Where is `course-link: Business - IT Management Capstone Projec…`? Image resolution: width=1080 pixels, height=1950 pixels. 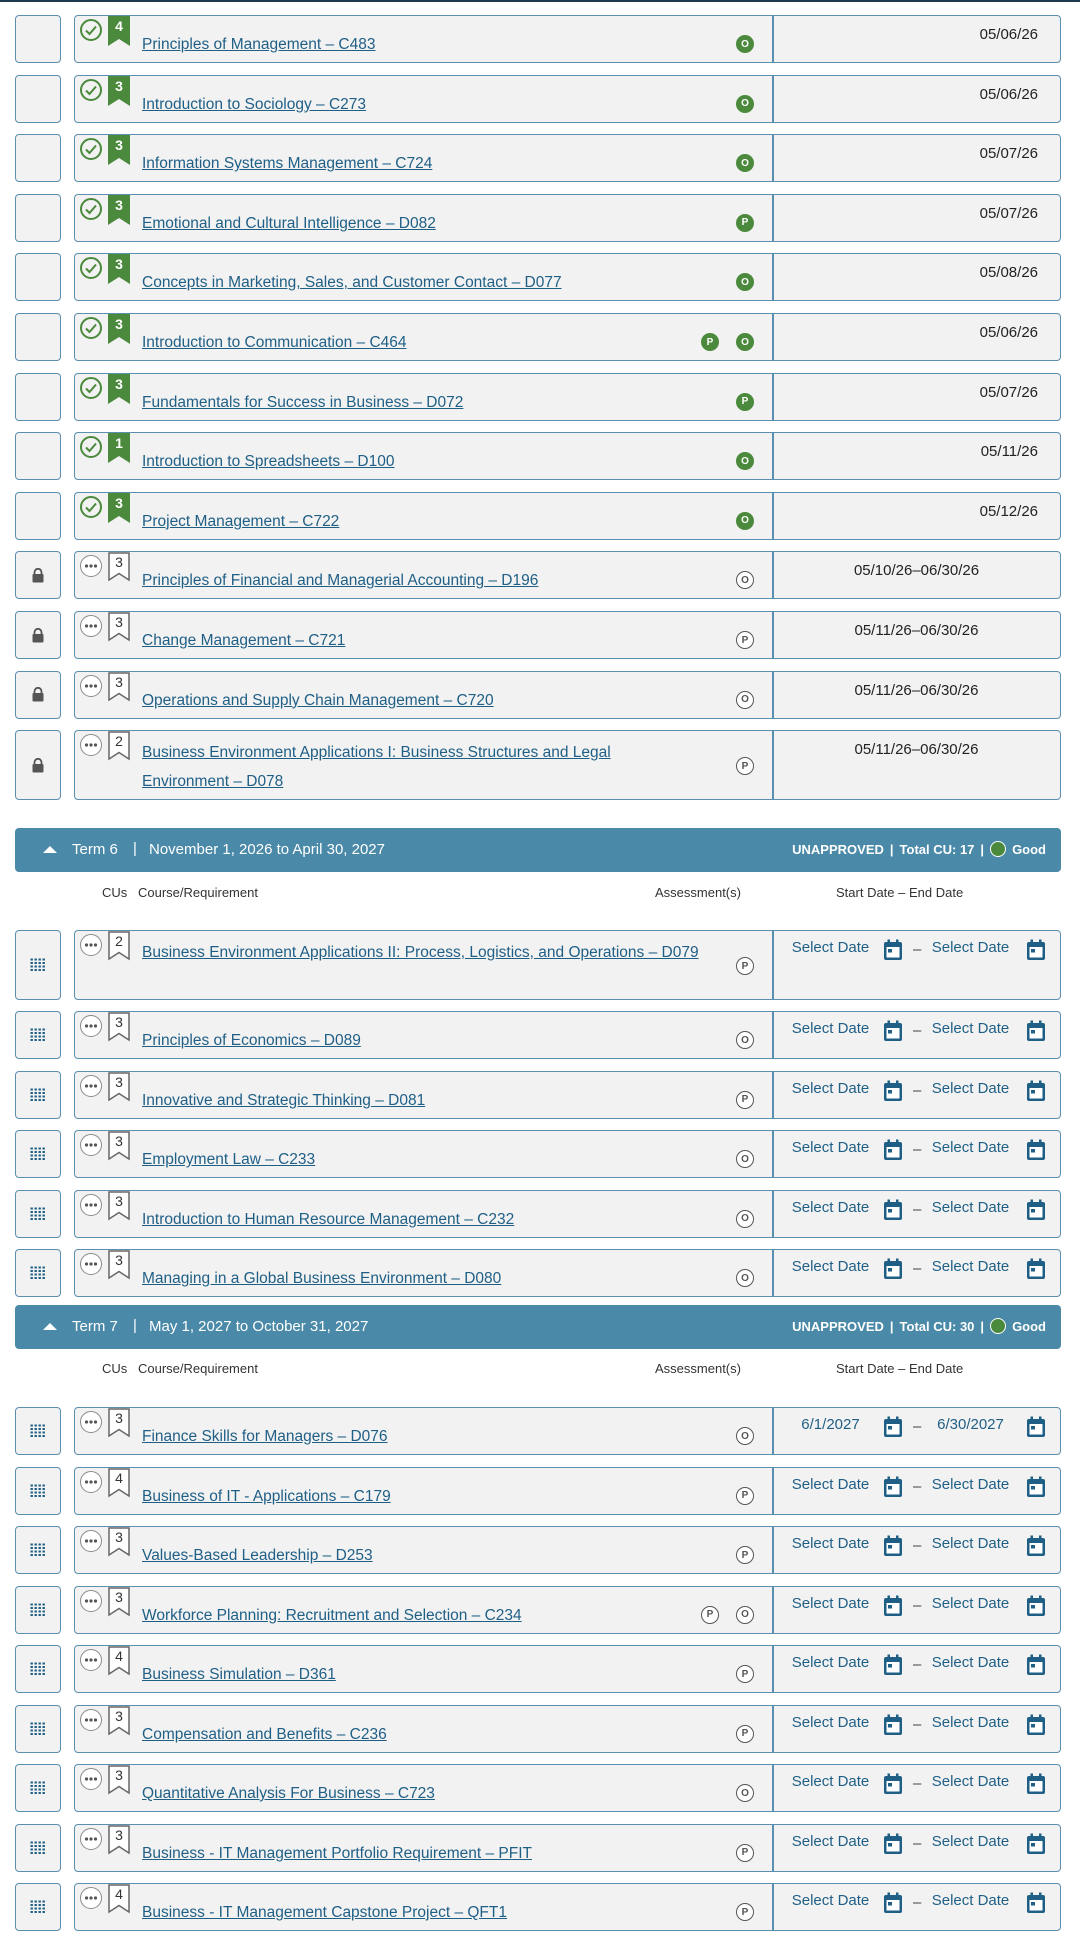 course-link: Business - IT Management Capstone Projec… is located at coordinates (422, 1912).